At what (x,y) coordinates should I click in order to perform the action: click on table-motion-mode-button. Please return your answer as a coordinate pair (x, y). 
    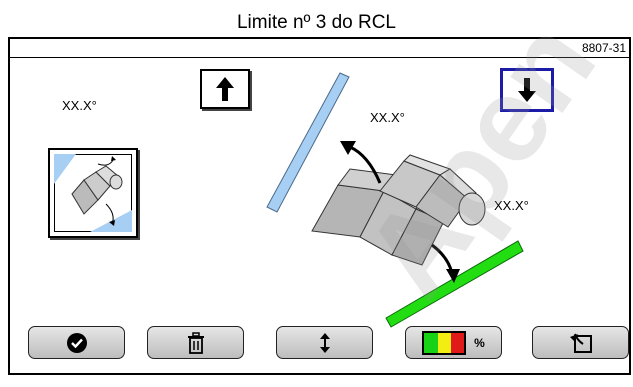
    Looking at the image, I should click on (93, 193).